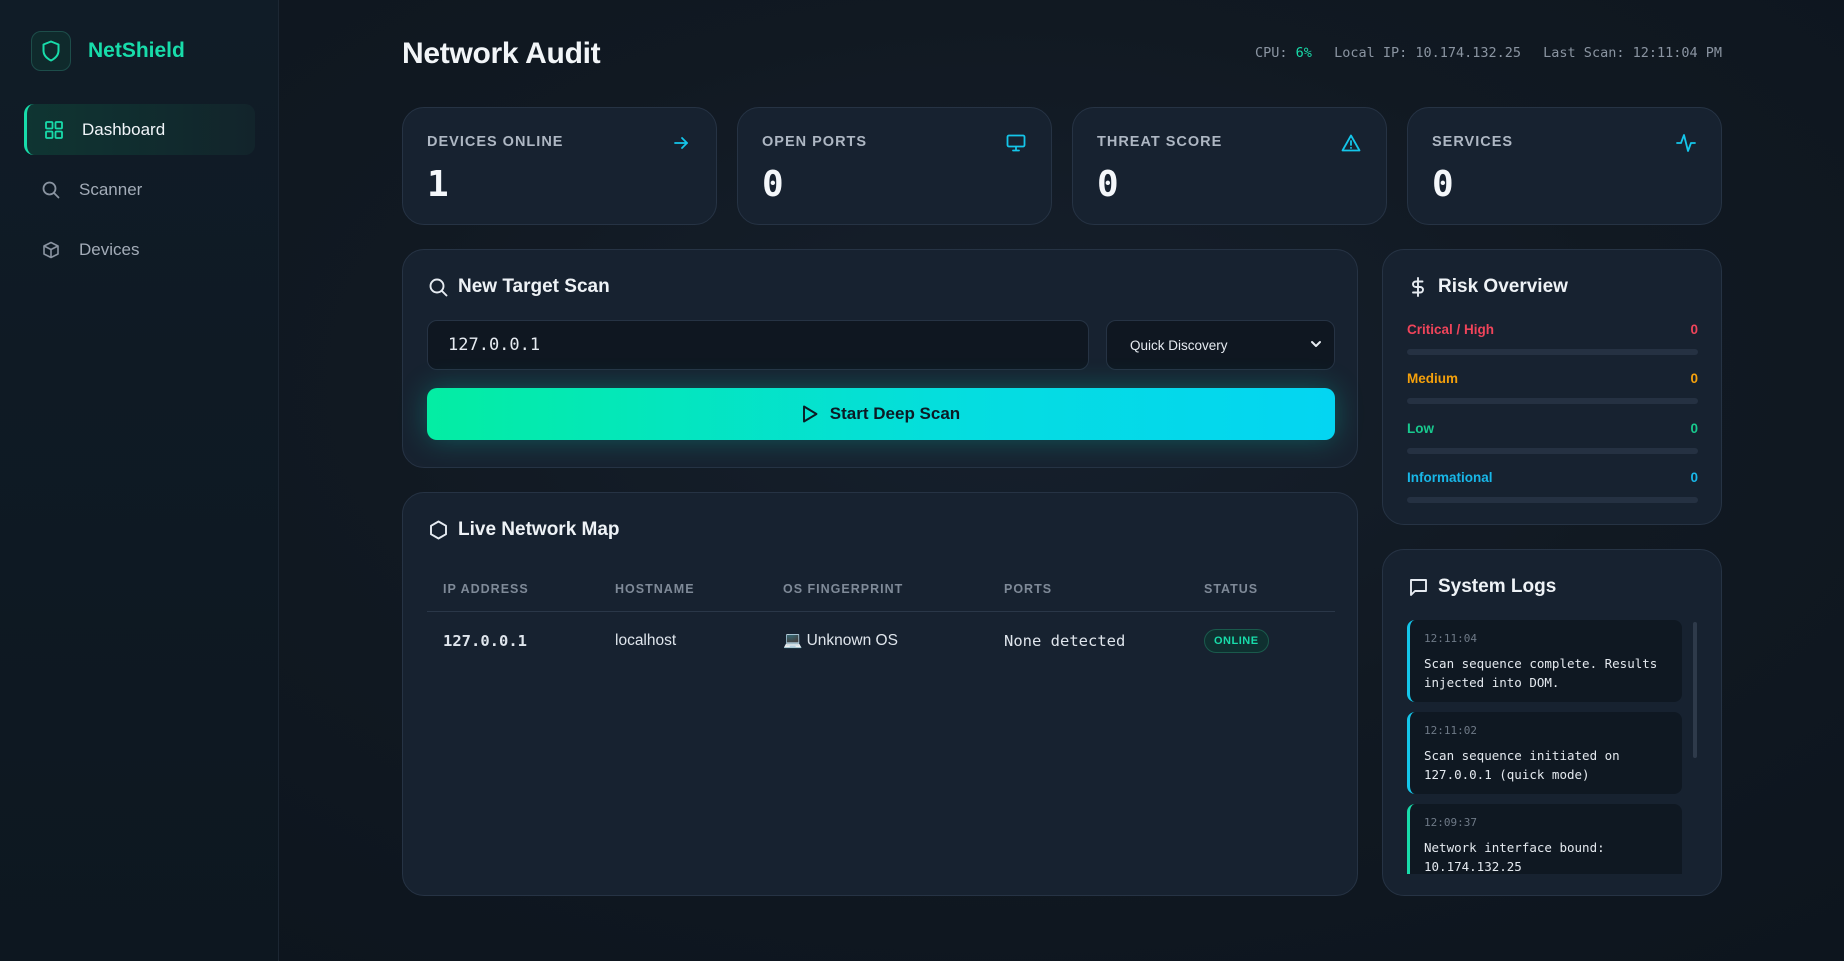 This screenshot has height=961, width=1844. I want to click on sidebar-item-scanner: Scanner, so click(139, 189).